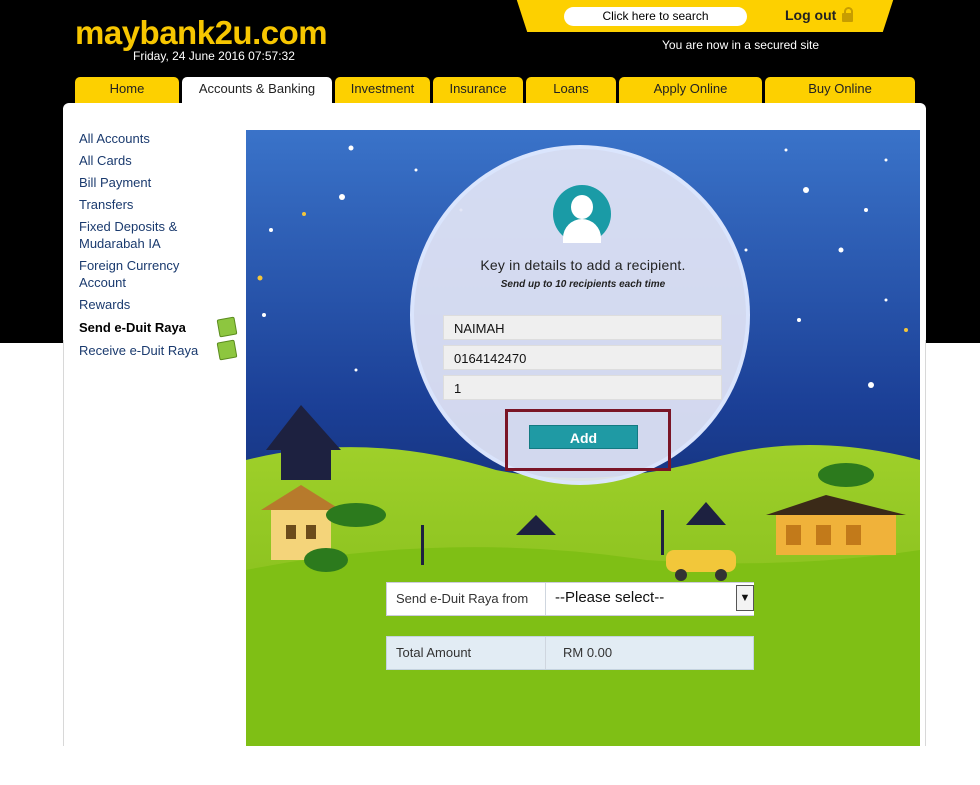 This screenshot has height=785, width=980. What do you see at coordinates (127, 90) in the screenshot?
I see `tab-home: Home` at bounding box center [127, 90].